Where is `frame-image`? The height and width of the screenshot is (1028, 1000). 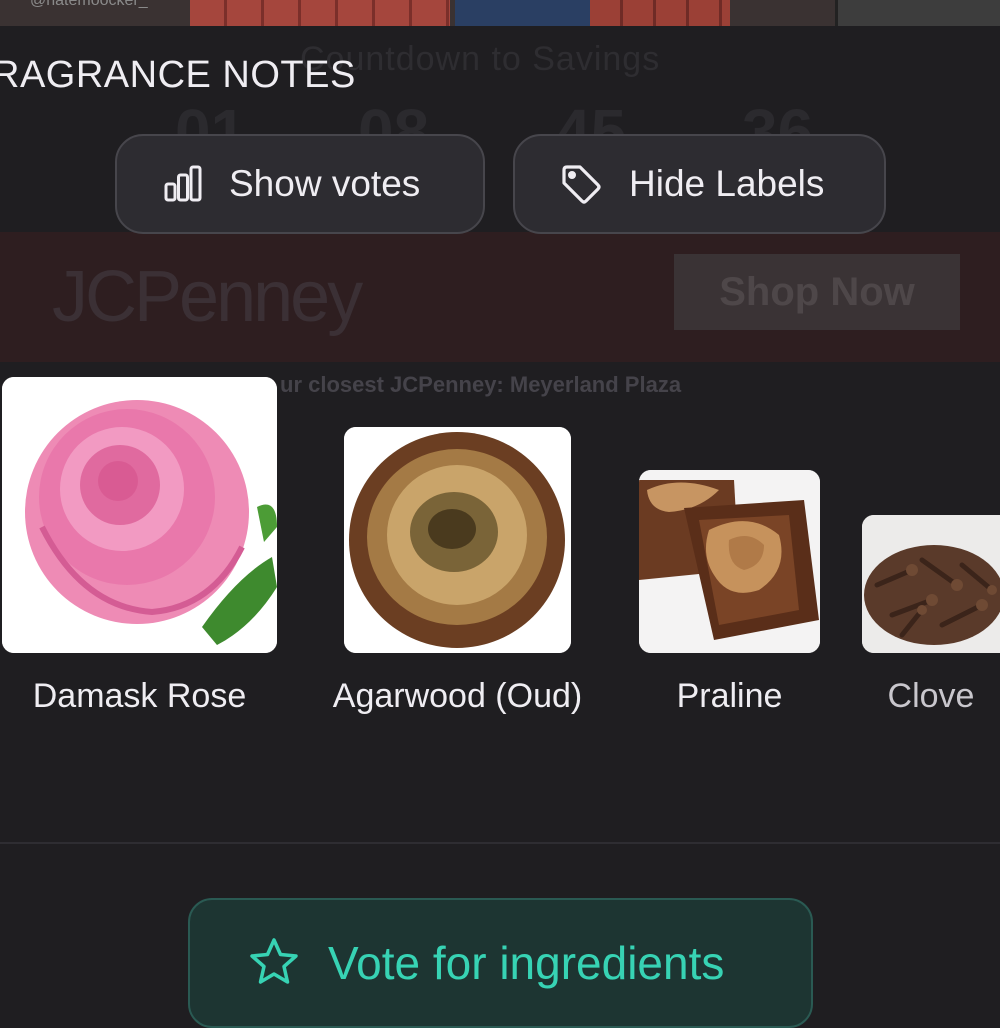
frame-image is located at coordinates (917, 13).